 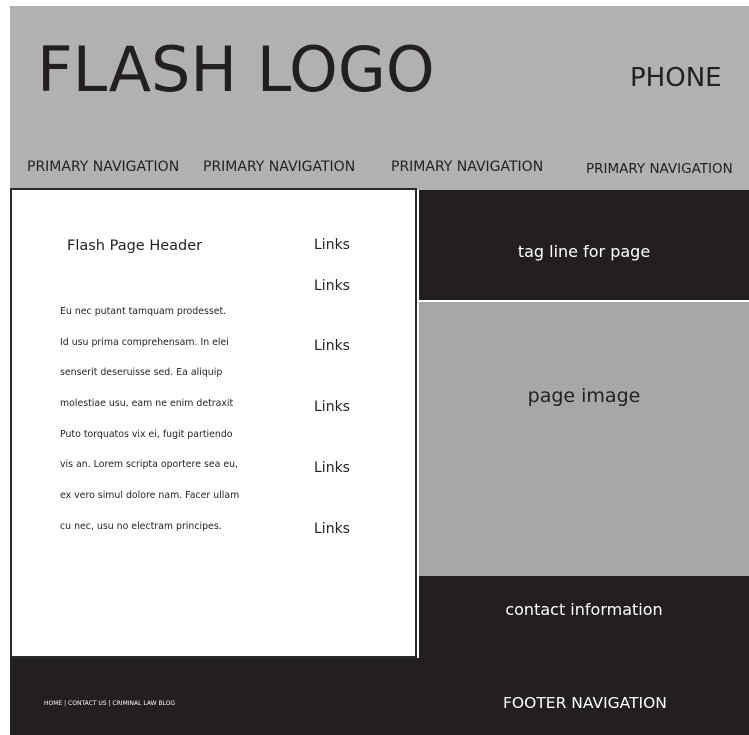 I want to click on body-text-line: Puto torquatos vix ei, fugit partiendo, so click(x=146, y=434).